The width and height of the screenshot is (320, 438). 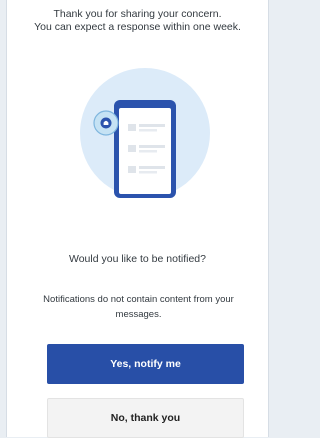 What do you see at coordinates (145, 364) in the screenshot?
I see `yes-notify-button: Yes, notify me` at bounding box center [145, 364].